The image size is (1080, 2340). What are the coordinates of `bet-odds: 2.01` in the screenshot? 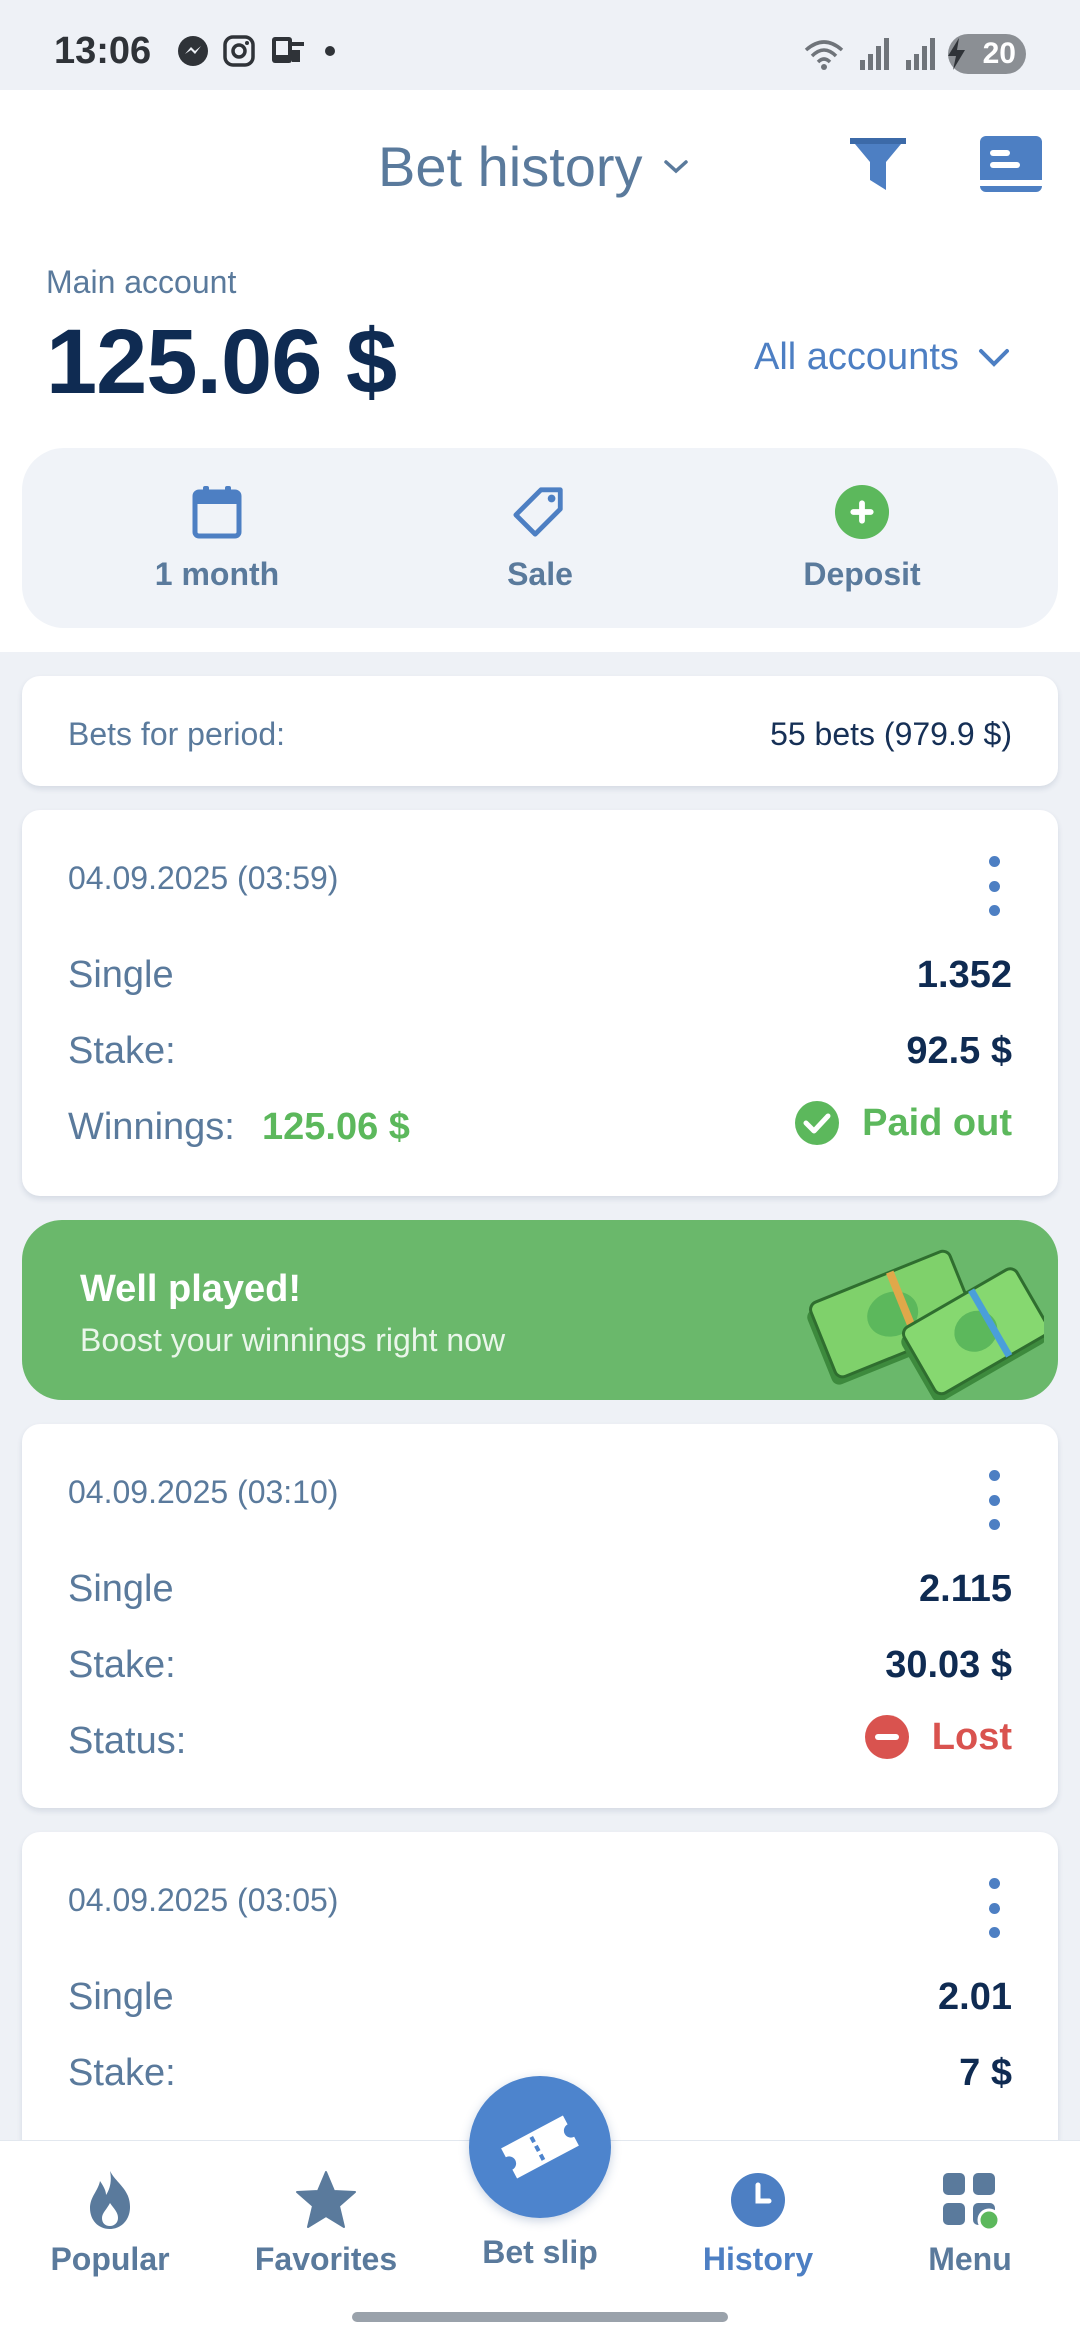 It's located at (975, 1997).